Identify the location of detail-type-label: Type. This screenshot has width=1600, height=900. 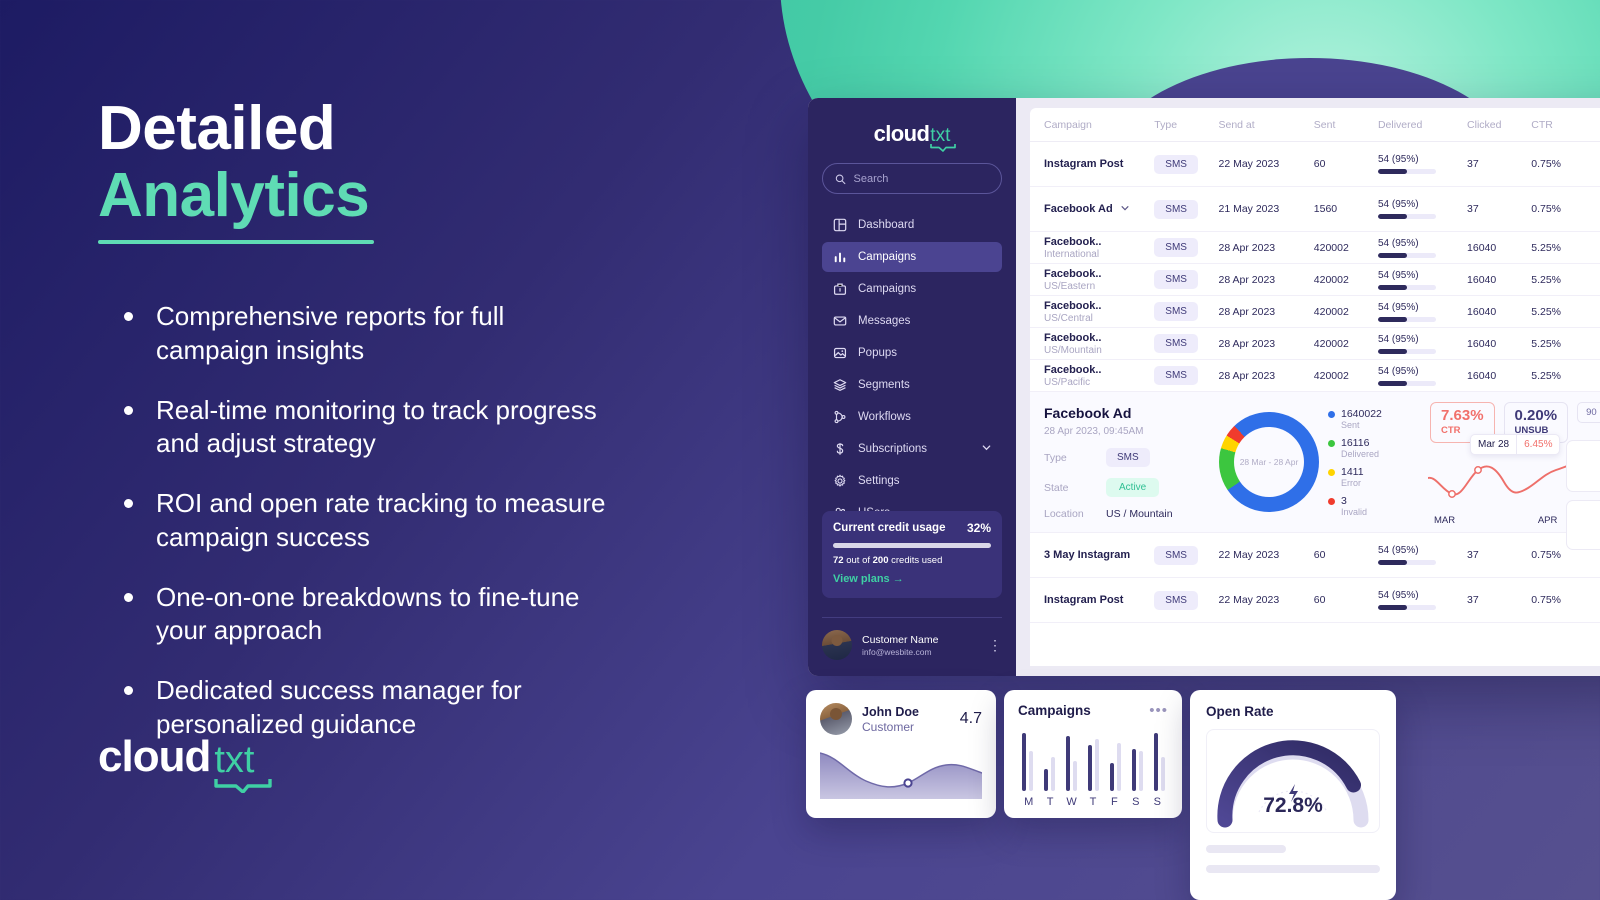
(1055, 457).